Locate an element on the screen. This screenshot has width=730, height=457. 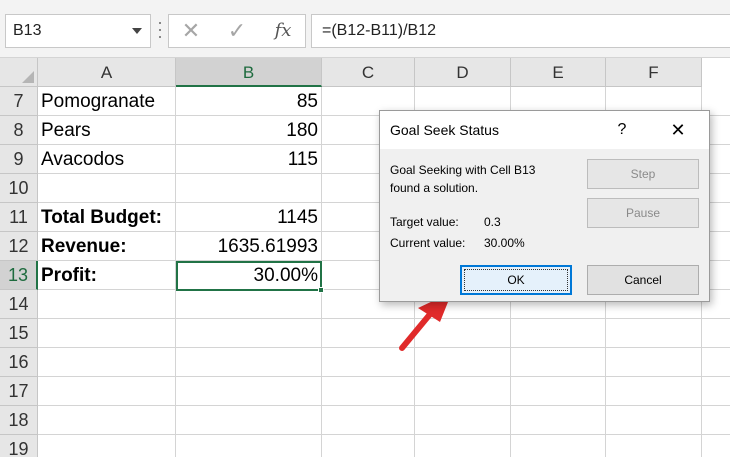
row-header-13: 13 is located at coordinates (19, 275).